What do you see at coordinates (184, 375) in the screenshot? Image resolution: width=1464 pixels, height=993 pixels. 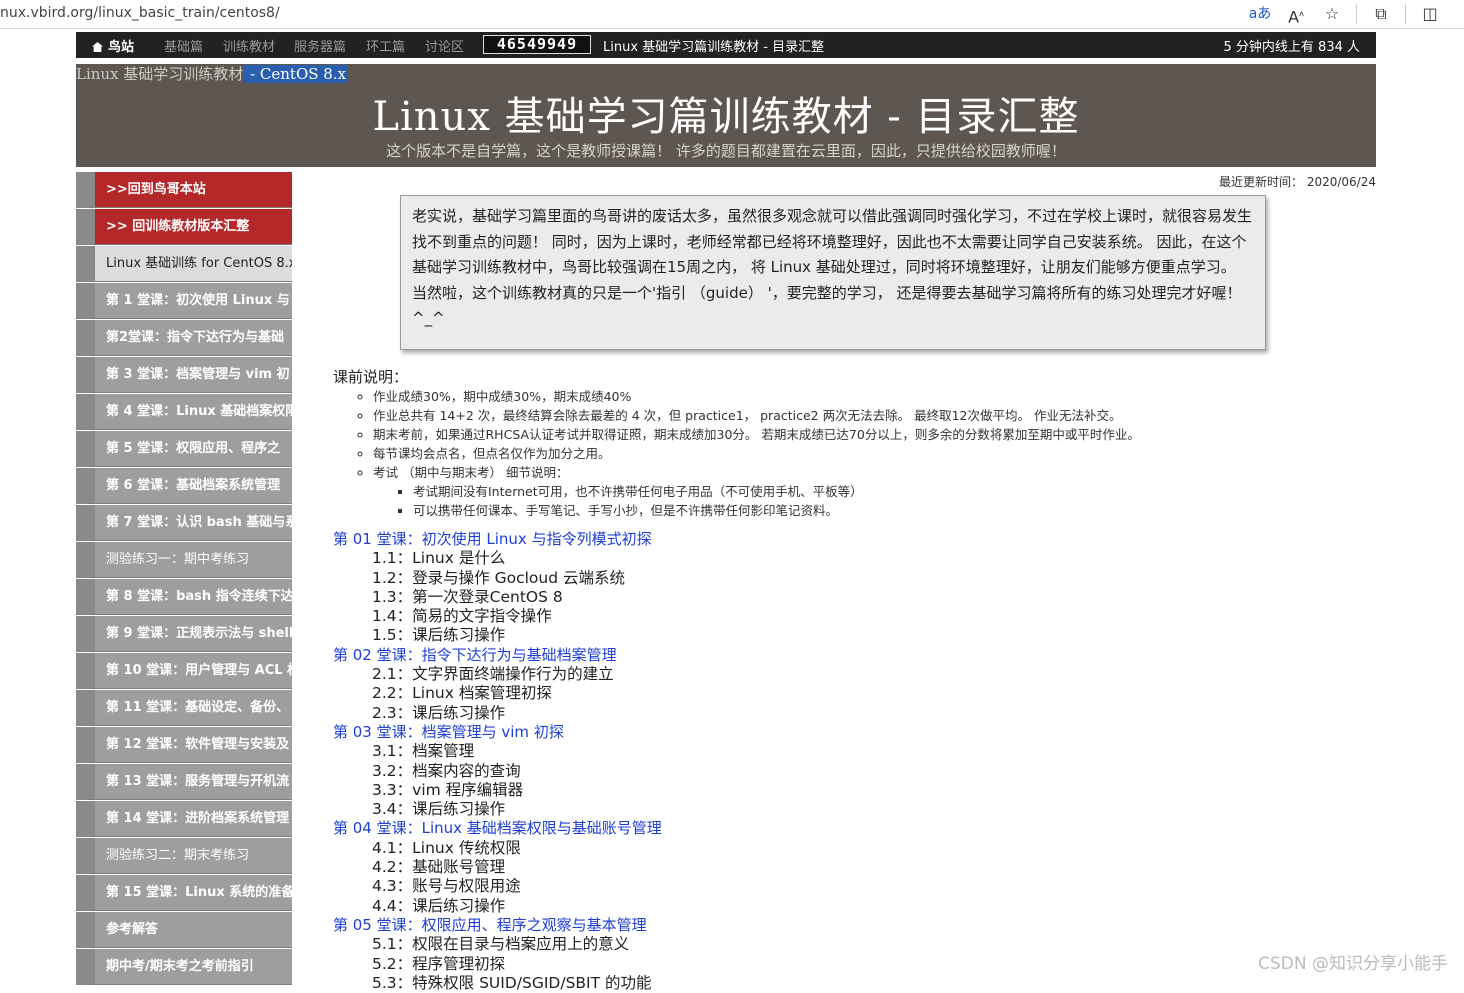 I see `sidebar-item-lesson-3: 第 3 堂课：档案管理与 vim 初` at bounding box center [184, 375].